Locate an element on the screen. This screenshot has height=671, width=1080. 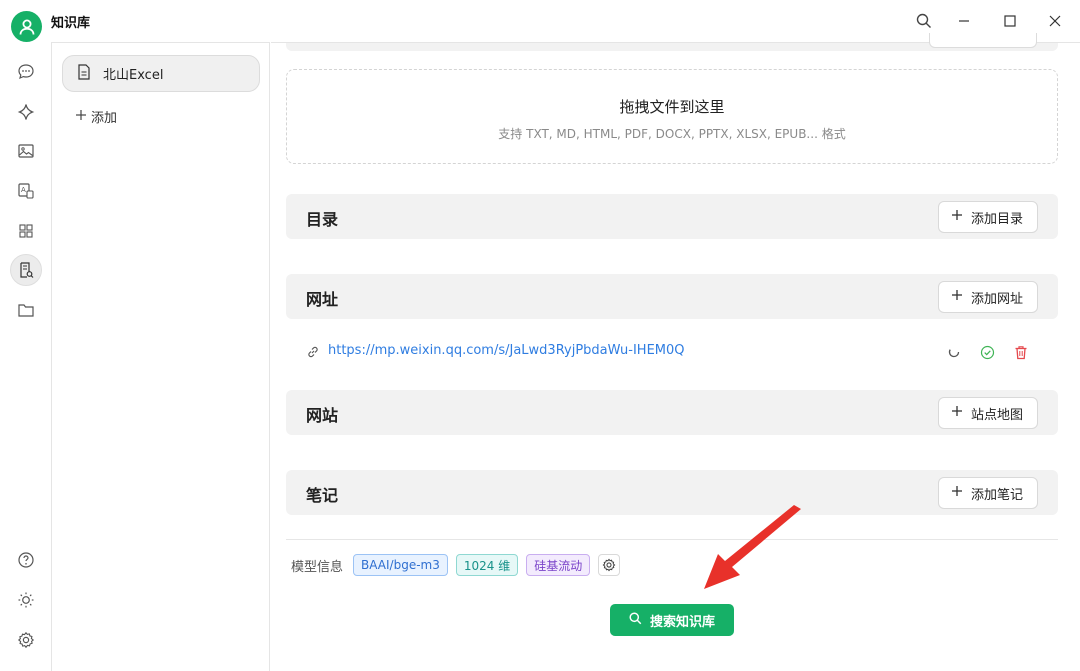
scrolled-section-button is located at coordinates (983, 40).